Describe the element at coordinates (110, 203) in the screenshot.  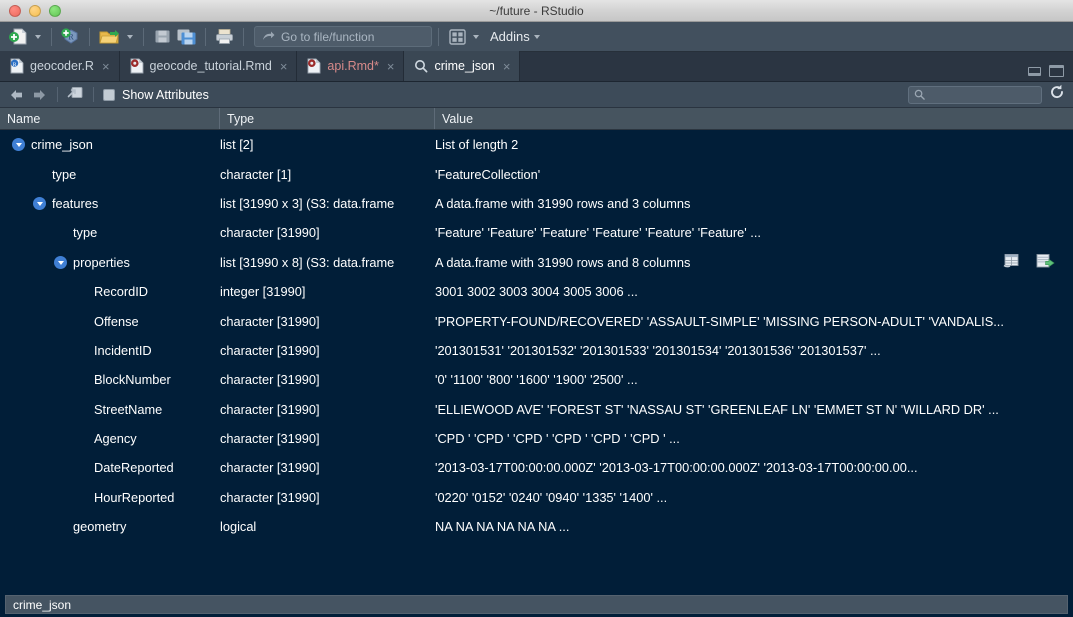
I see `cell-name: features` at that location.